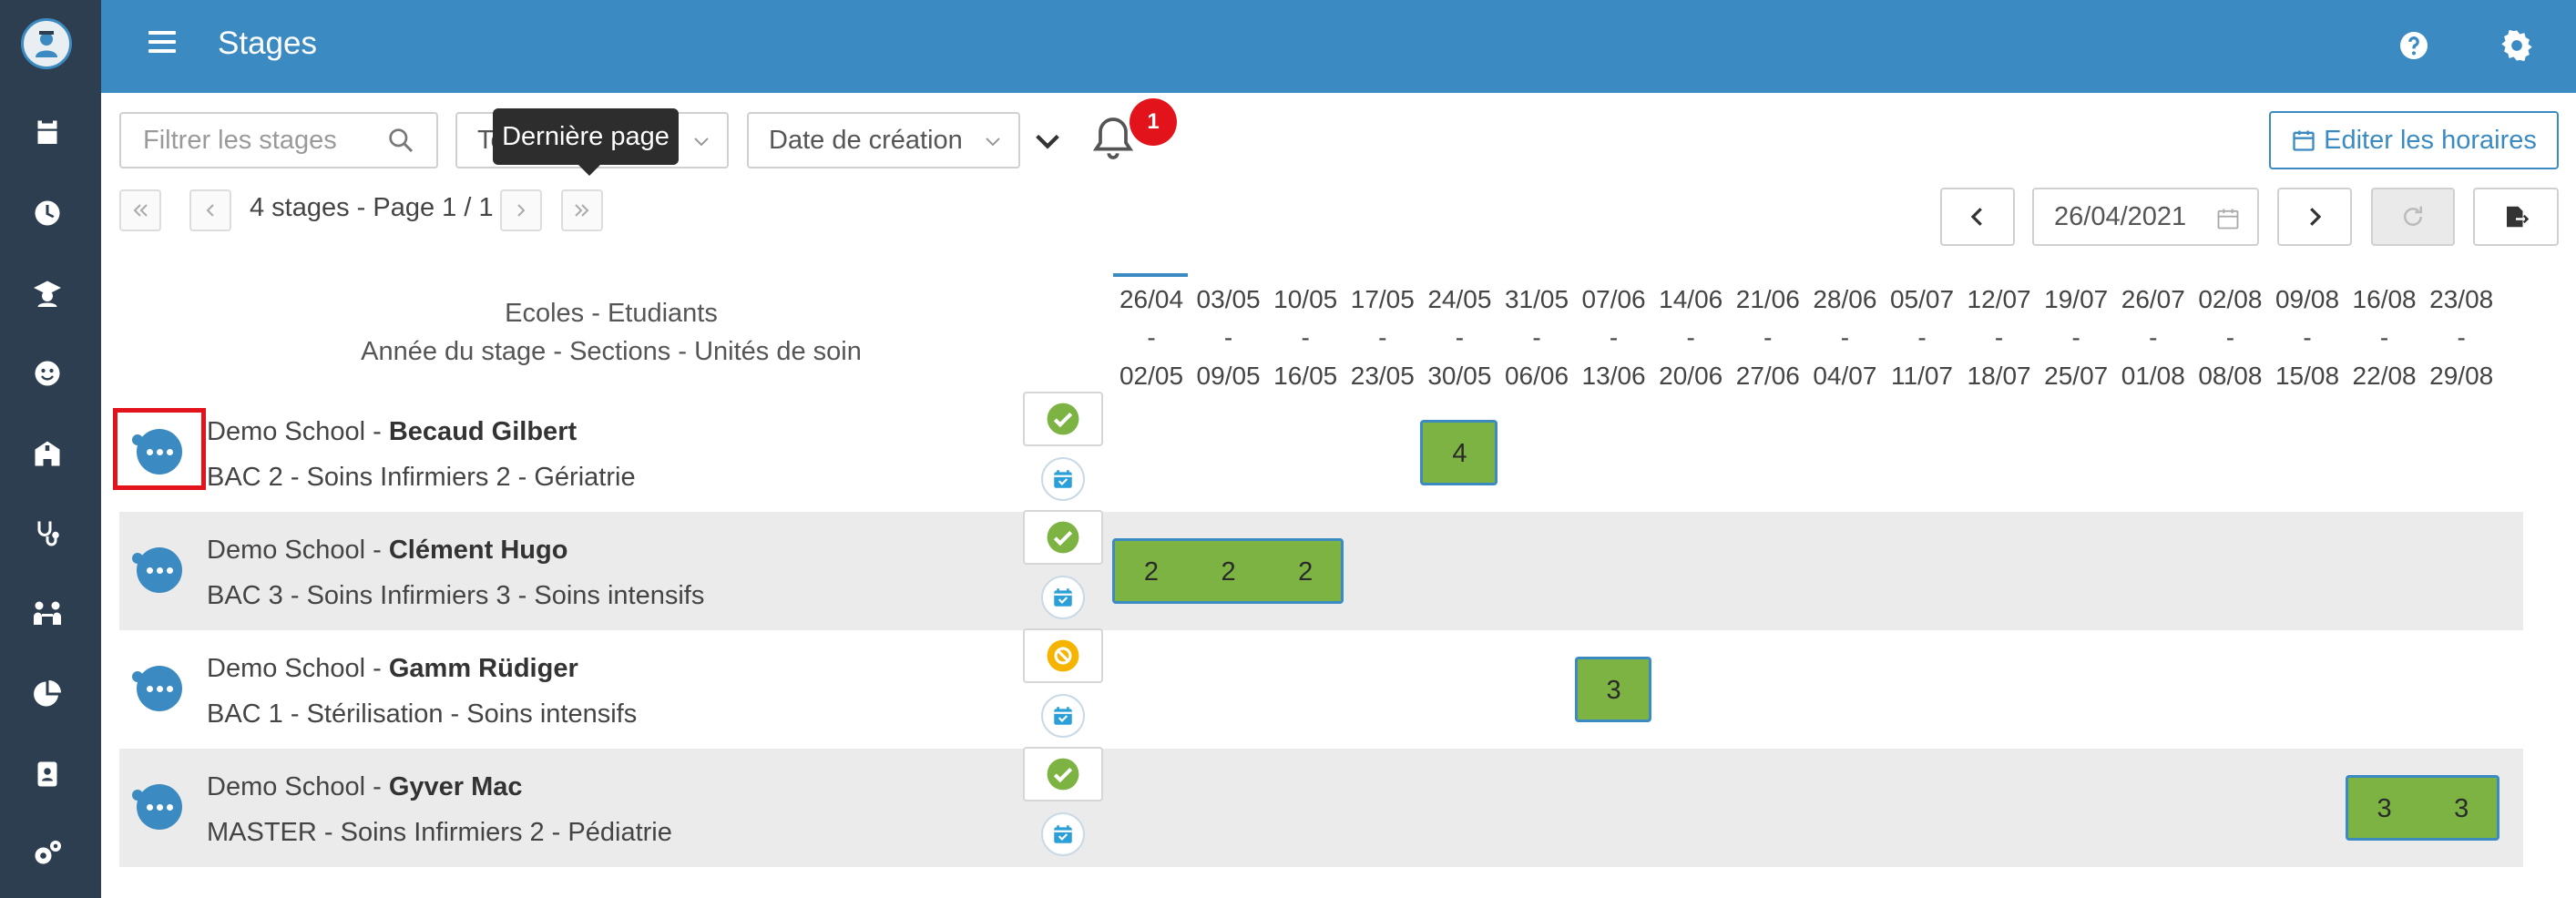 Image resolution: width=2576 pixels, height=898 pixels. I want to click on school-icon, so click(47, 453).